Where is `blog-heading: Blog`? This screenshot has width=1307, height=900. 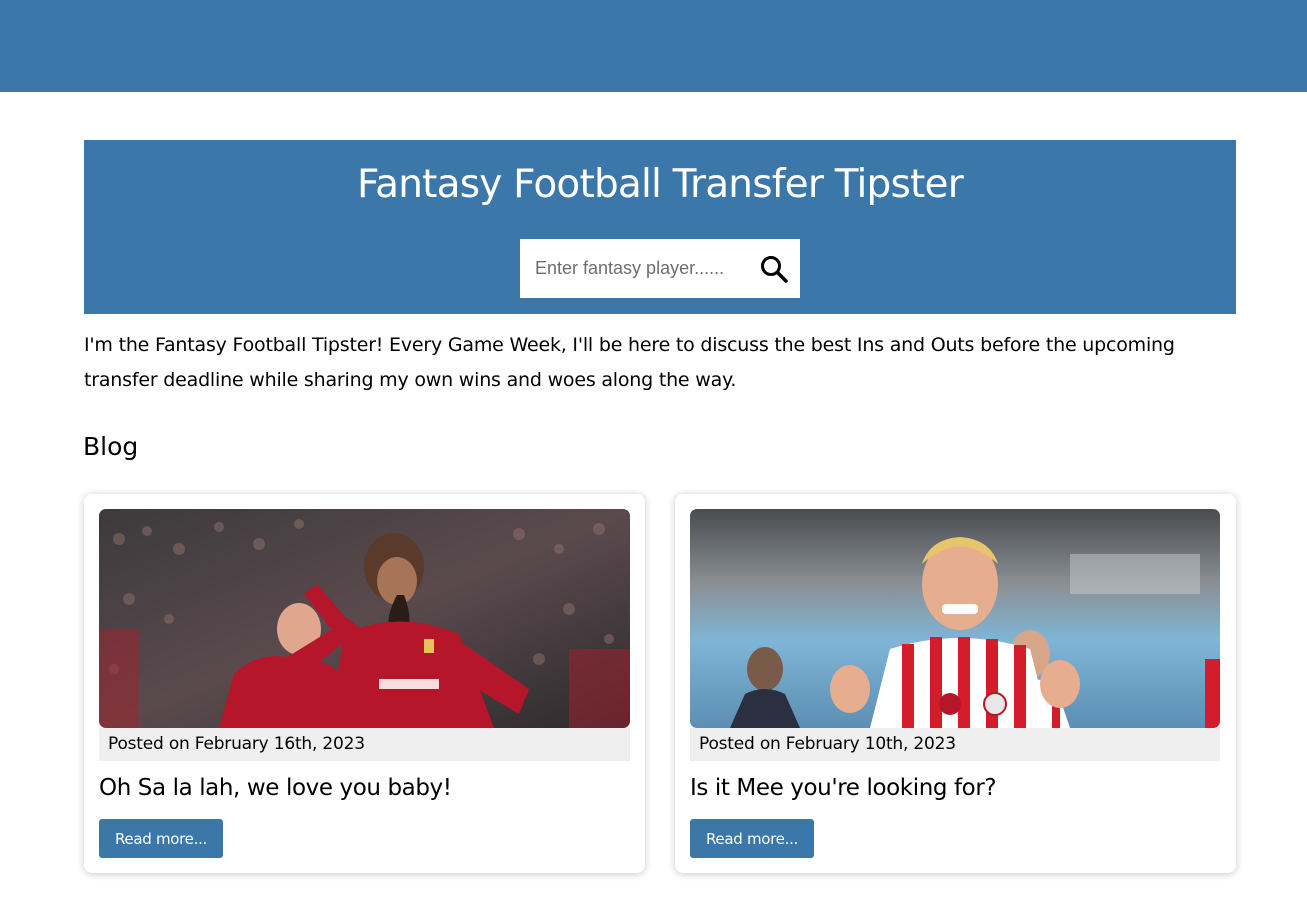
blog-heading: Blog is located at coordinates (111, 446).